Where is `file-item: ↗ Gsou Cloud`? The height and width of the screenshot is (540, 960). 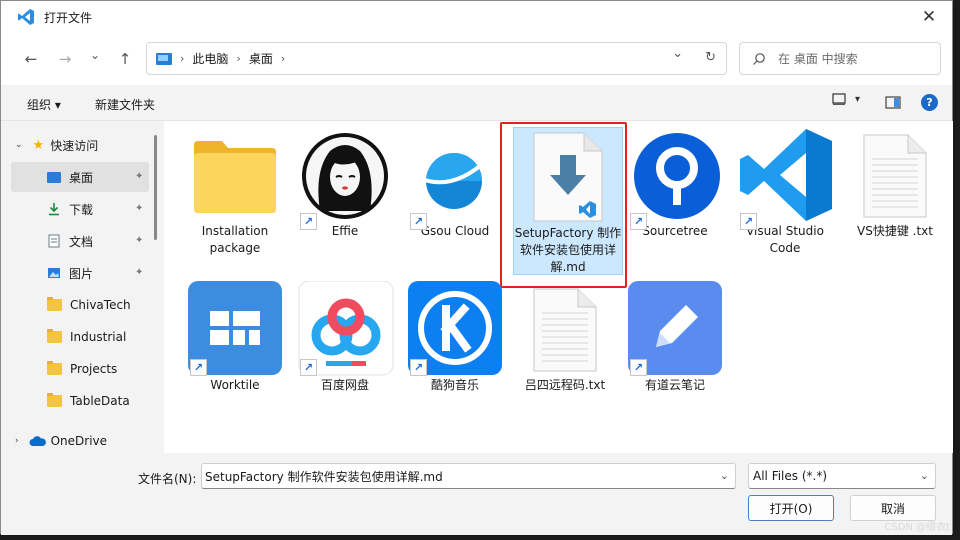 file-item: ↗ Gsou Cloud is located at coordinates (455, 201).